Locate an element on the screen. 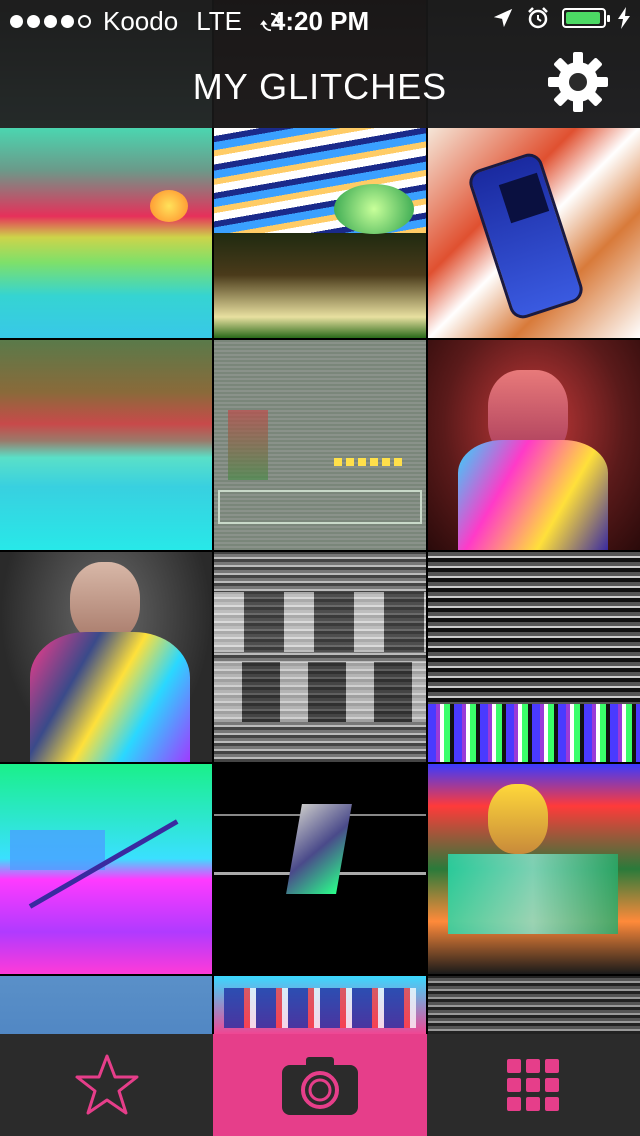  tab-gallery is located at coordinates (533, 1085).